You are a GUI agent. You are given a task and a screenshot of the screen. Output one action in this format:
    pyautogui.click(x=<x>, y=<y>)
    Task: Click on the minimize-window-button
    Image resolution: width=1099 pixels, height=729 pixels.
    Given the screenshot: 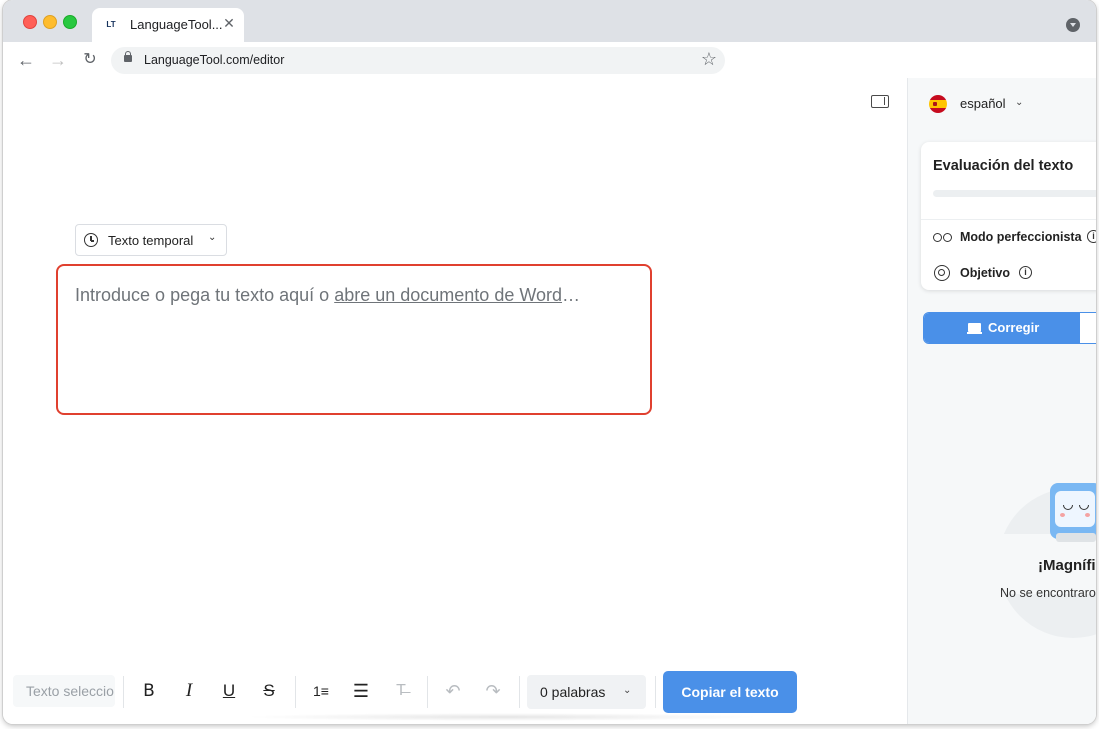 What is the action you would take?
    pyautogui.click(x=50, y=22)
    